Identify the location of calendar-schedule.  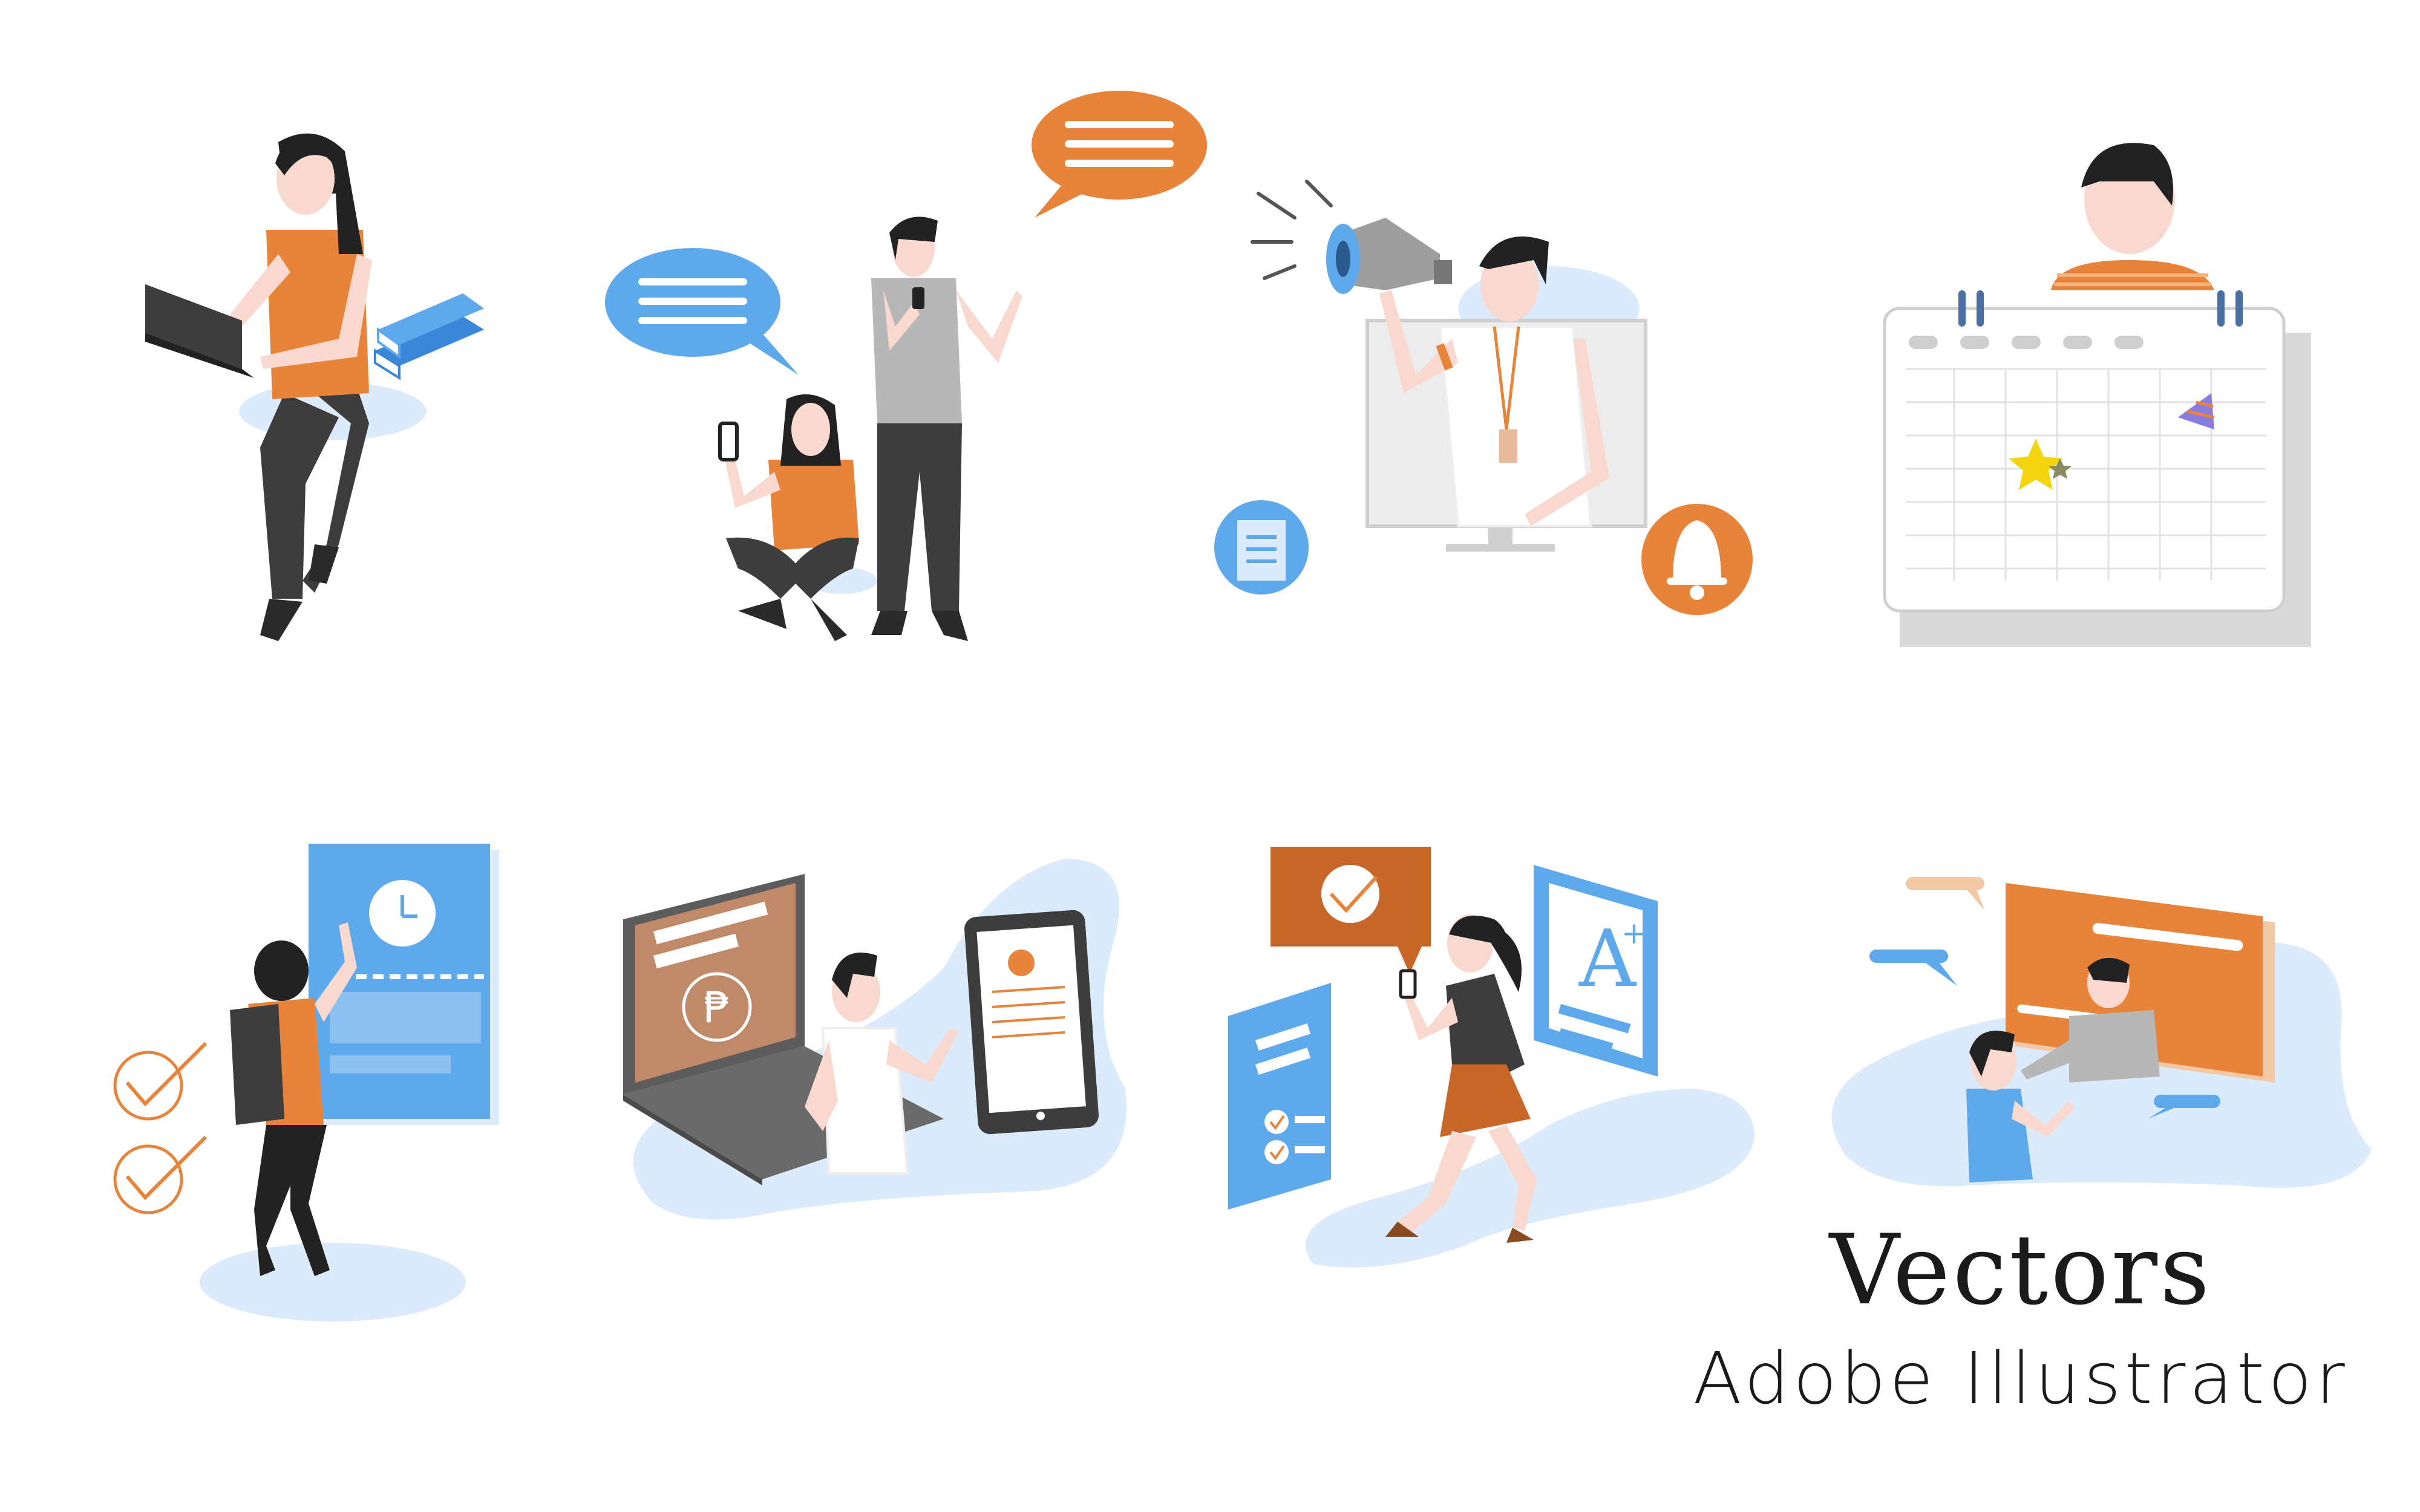
(2097, 395).